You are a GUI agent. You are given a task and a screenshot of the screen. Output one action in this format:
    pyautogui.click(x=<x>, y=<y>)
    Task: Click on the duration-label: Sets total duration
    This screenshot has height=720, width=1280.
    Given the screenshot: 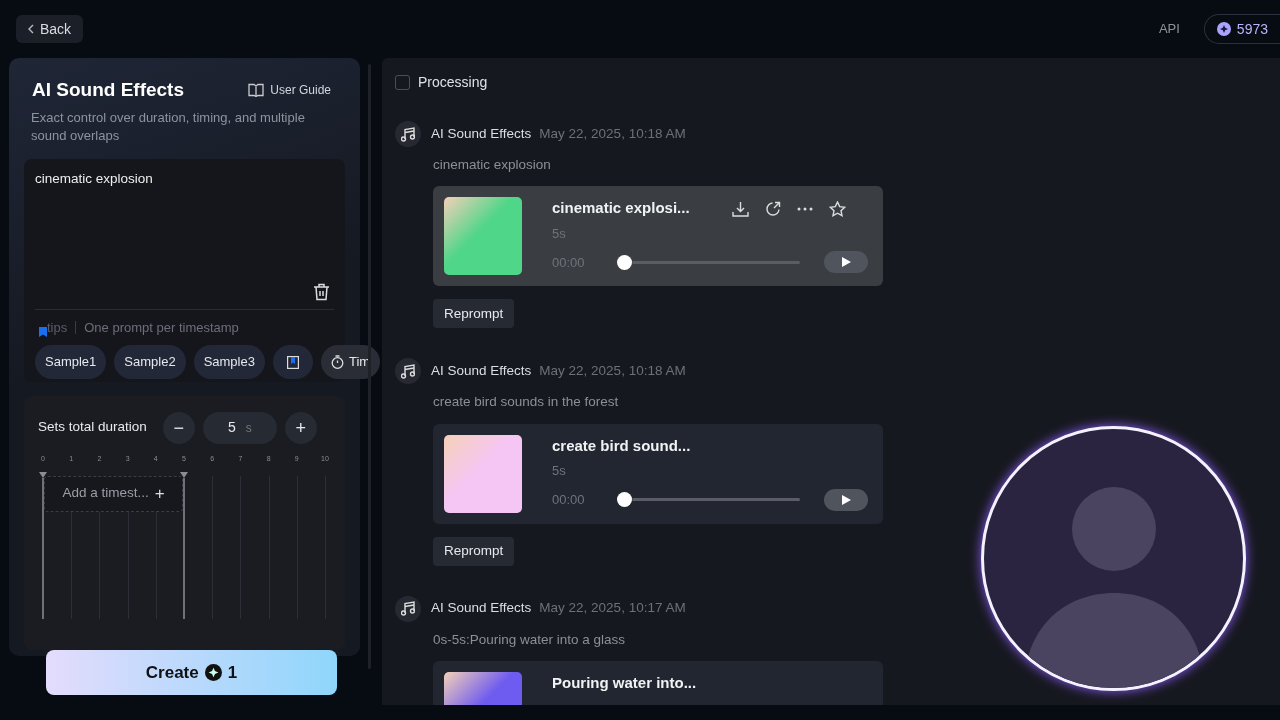 What is the action you would take?
    pyautogui.click(x=92, y=427)
    